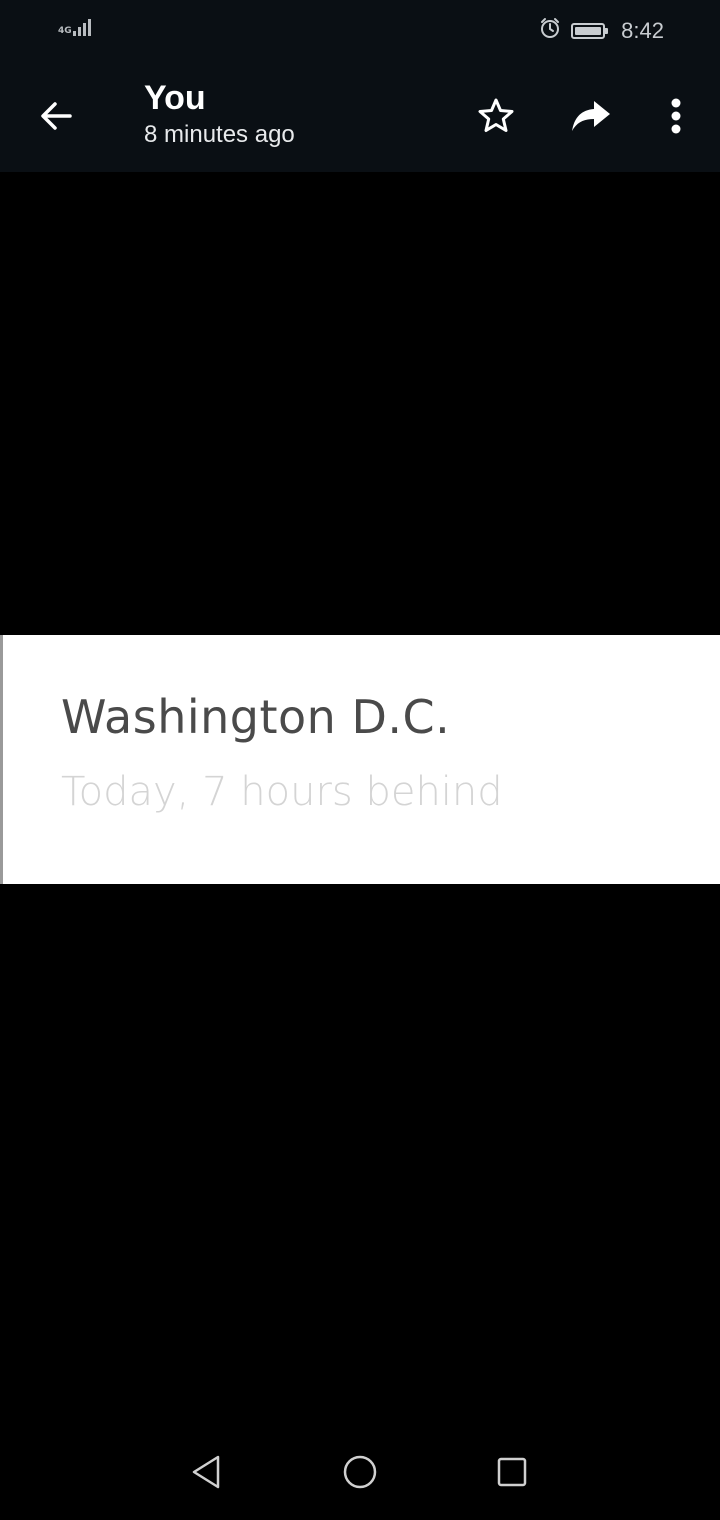  I want to click on forward-icon, so click(591, 116).